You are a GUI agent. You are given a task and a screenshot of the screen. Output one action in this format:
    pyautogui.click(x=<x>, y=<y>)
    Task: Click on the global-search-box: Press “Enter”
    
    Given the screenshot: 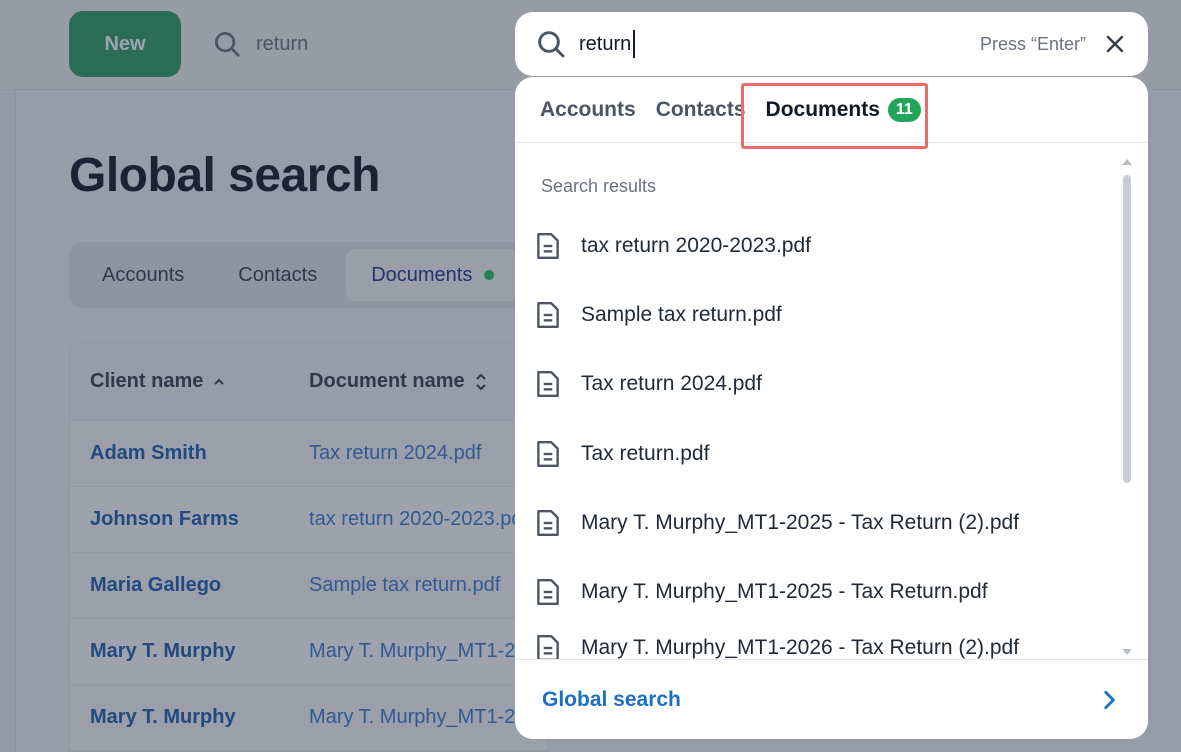 What is the action you would take?
    pyautogui.click(x=831, y=44)
    